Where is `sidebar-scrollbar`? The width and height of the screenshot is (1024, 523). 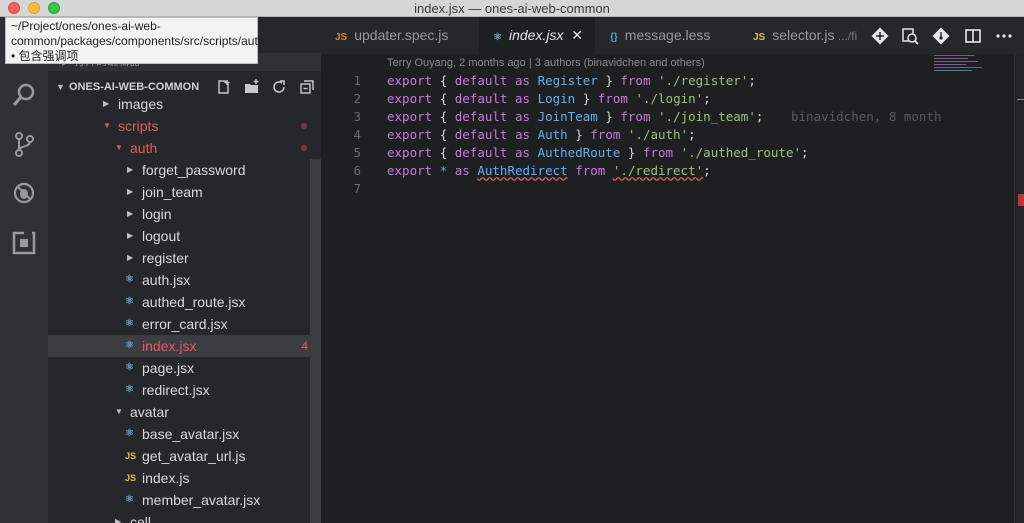
sidebar-scrollbar is located at coordinates (315, 341).